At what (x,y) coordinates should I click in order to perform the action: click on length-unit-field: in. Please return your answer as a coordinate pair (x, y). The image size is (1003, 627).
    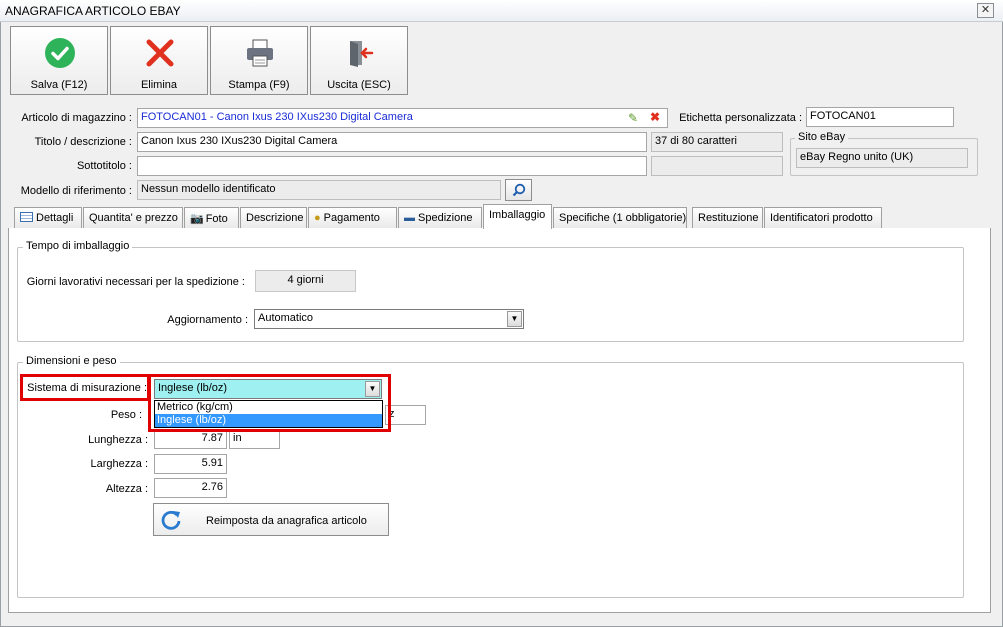
    Looking at the image, I should click on (254, 439).